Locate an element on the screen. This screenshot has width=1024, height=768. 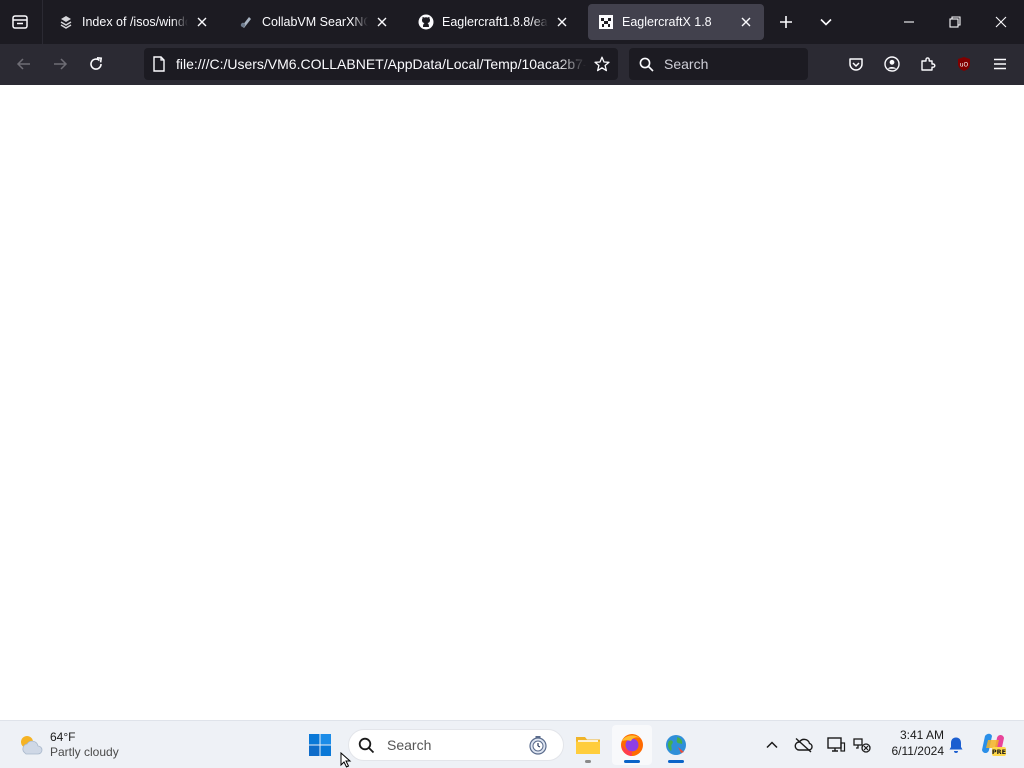
close-icon is located at coordinates (1001, 22).